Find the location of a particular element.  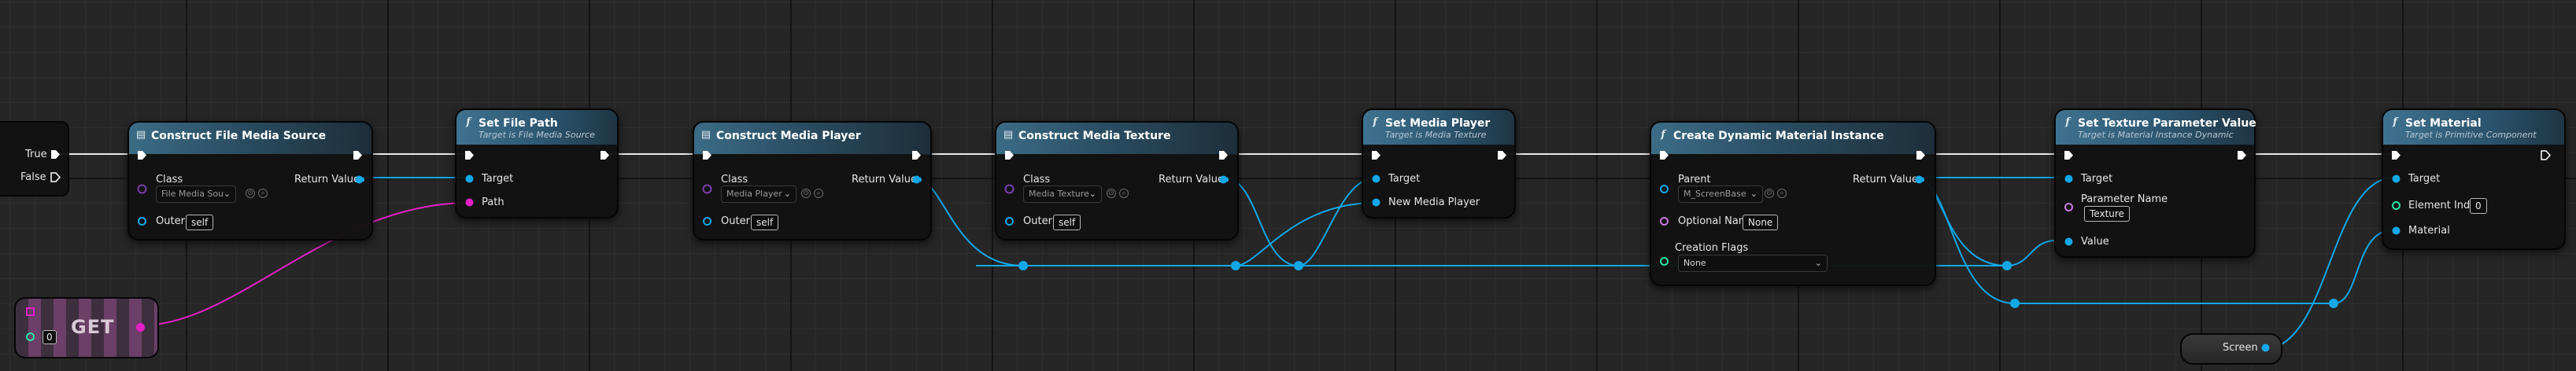

class-dropdown: File Media Sou ⌄ is located at coordinates (196, 194).